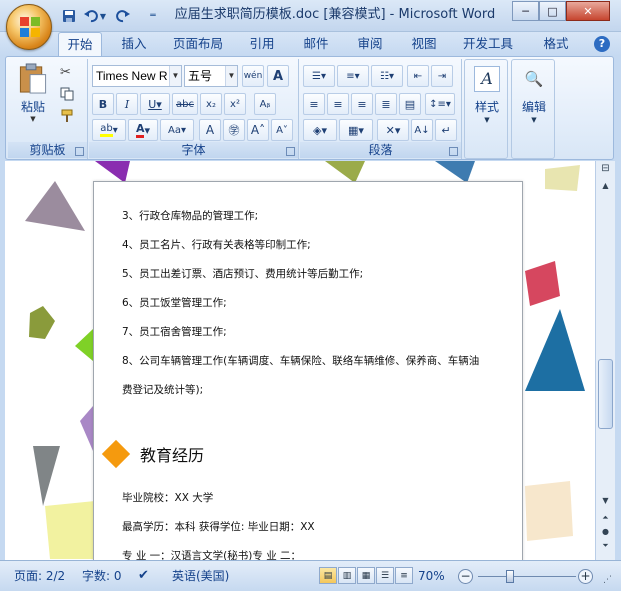  I want to click on enclose-char-button: ㊫, so click(234, 130).